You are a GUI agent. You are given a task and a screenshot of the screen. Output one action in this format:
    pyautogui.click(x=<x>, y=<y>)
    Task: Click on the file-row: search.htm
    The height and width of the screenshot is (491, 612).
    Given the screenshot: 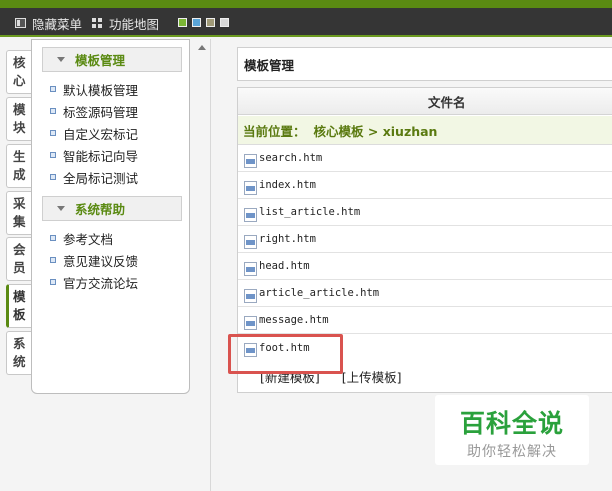 What is the action you would take?
    pyautogui.click(x=425, y=158)
    